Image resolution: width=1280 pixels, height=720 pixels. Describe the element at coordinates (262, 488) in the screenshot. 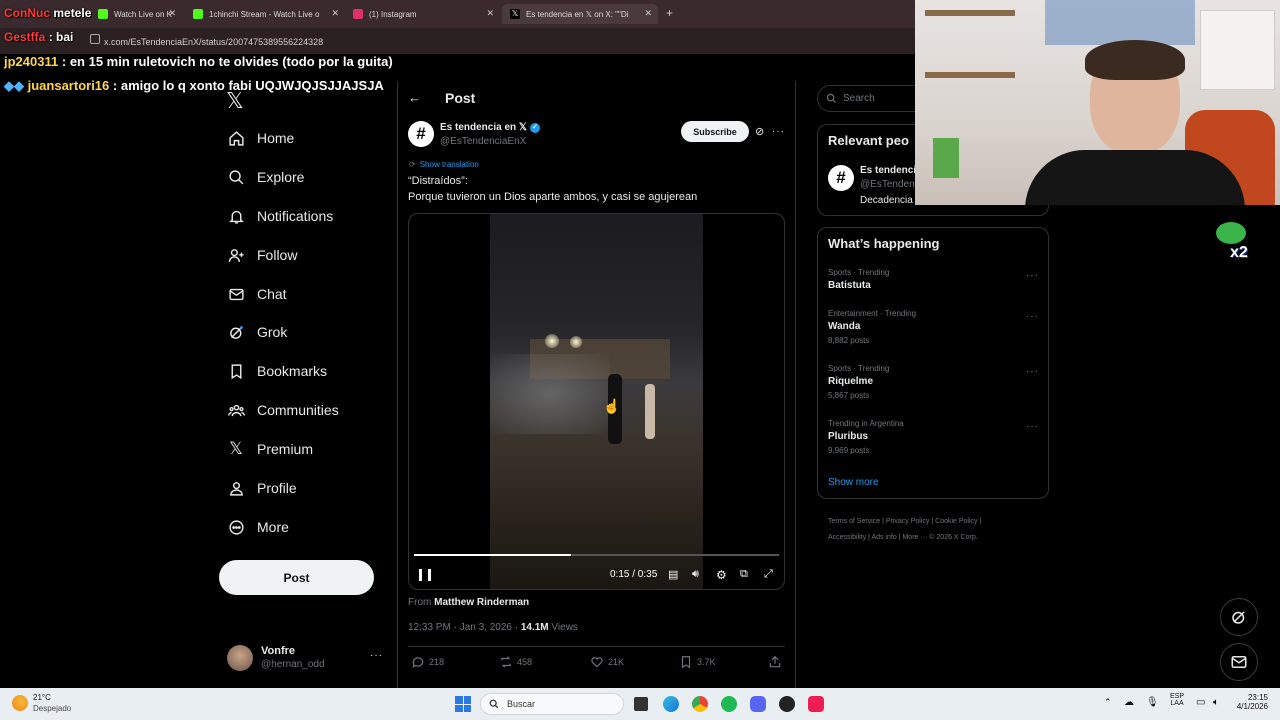

I see `nav-profile: Profile` at that location.